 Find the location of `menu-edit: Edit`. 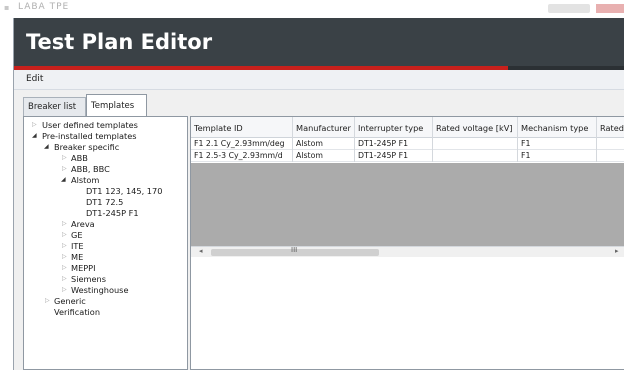

menu-edit: Edit is located at coordinates (34, 79).